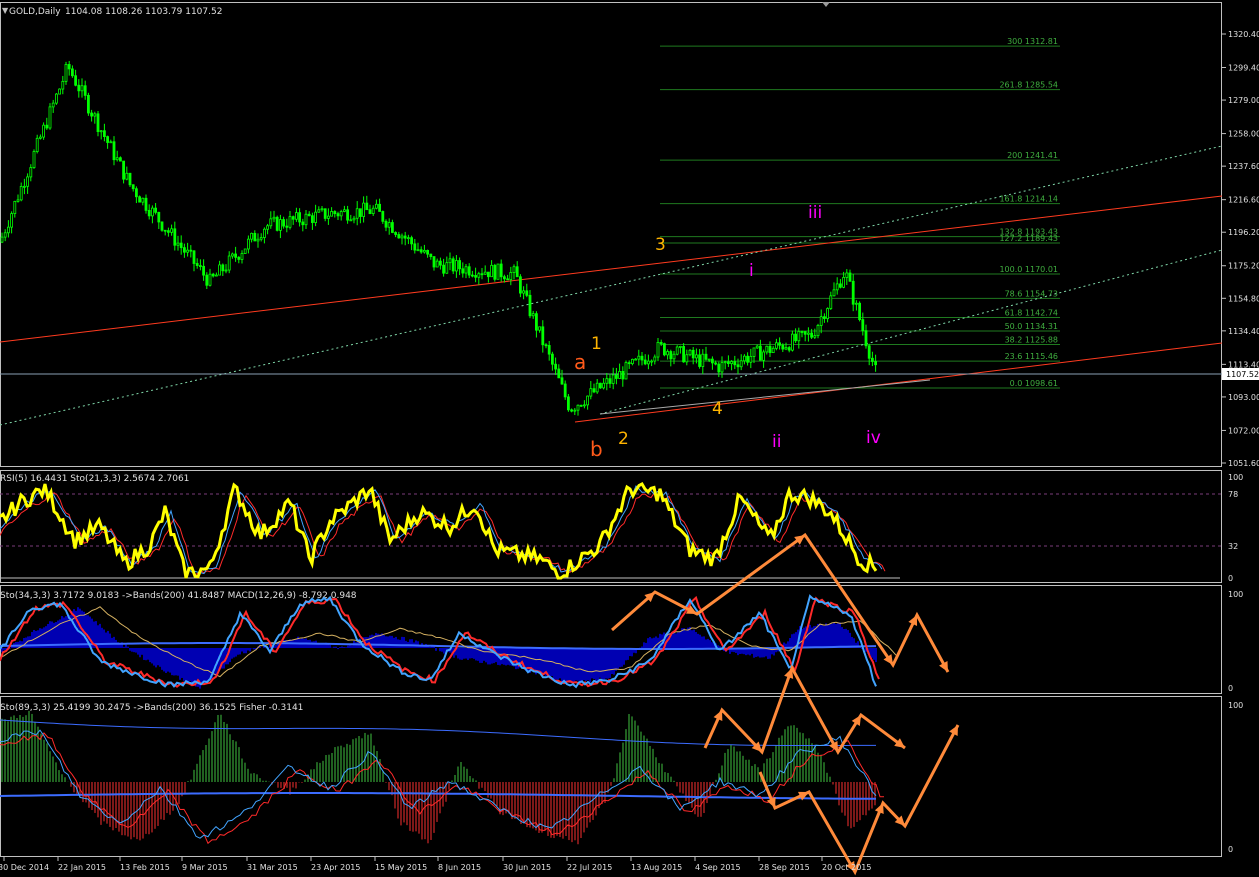  I want to click on time-axis-label: 28 Sep 2015, so click(784, 867).